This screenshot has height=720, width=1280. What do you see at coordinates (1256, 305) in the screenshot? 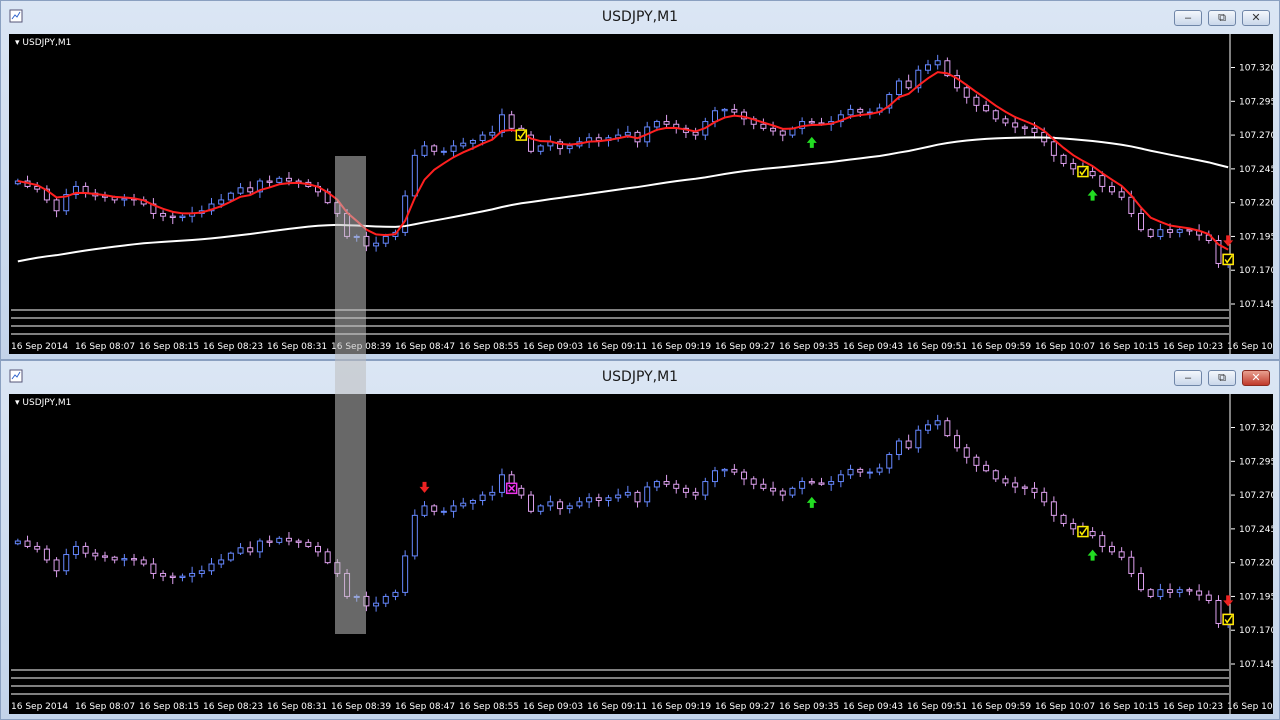
I see `price-label: 107.145` at bounding box center [1256, 305].